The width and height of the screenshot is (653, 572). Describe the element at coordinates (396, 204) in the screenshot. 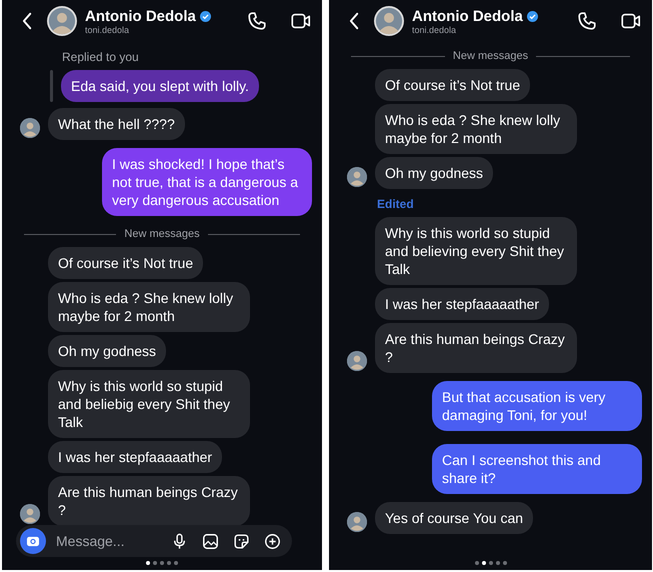

I see `edited-label: Edited` at that location.